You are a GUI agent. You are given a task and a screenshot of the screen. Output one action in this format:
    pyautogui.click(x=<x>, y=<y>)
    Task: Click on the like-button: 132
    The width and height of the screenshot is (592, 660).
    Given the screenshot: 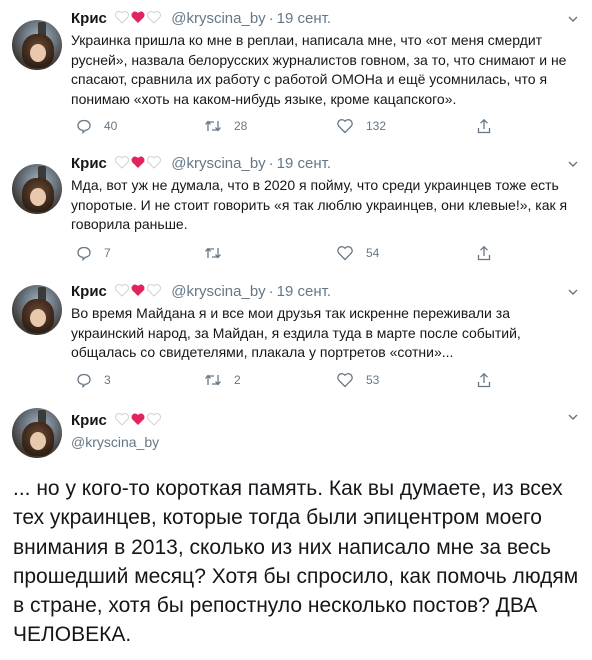 What is the action you would take?
    pyautogui.click(x=361, y=126)
    